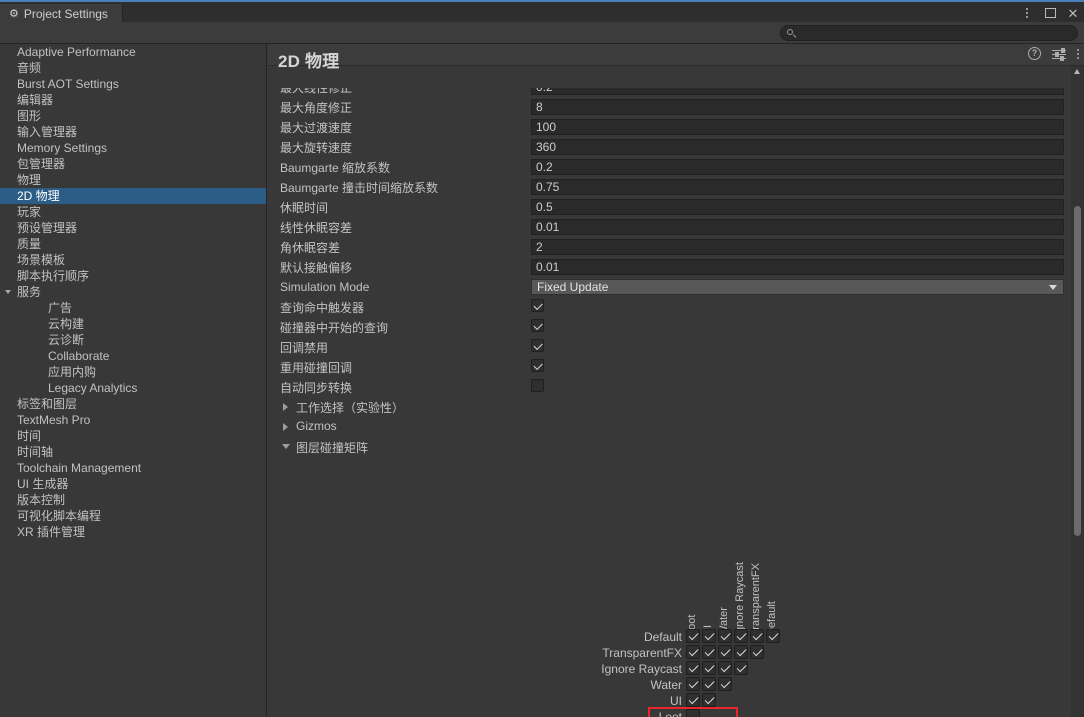  I want to click on property-label: 休眠时间, so click(304, 207).